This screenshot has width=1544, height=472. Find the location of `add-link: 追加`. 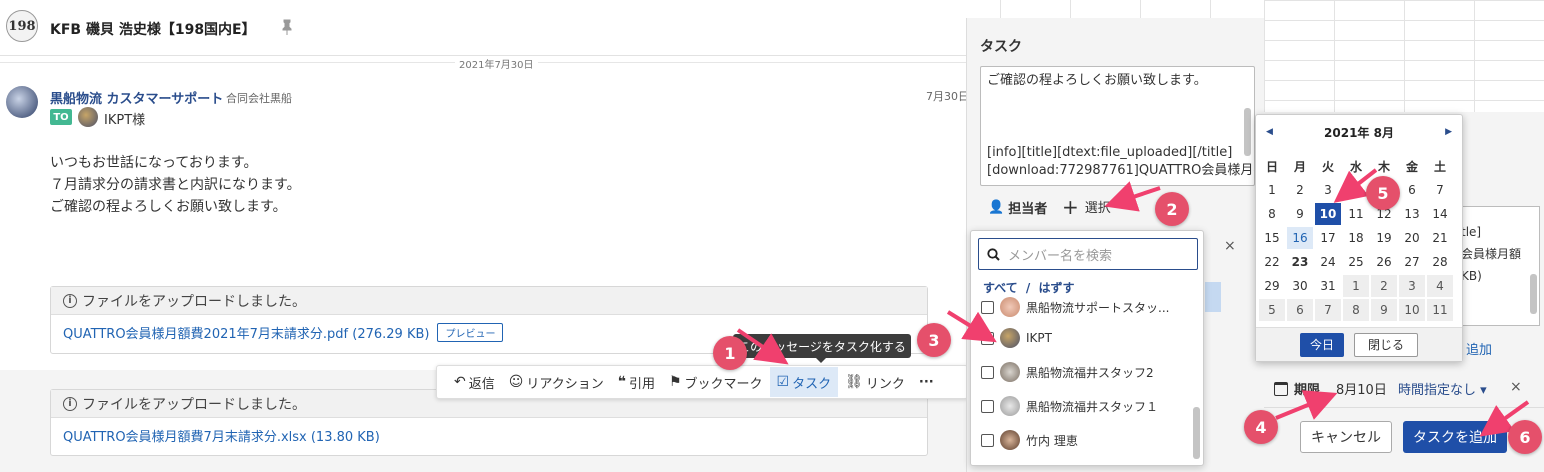

add-link: 追加 is located at coordinates (1479, 348).